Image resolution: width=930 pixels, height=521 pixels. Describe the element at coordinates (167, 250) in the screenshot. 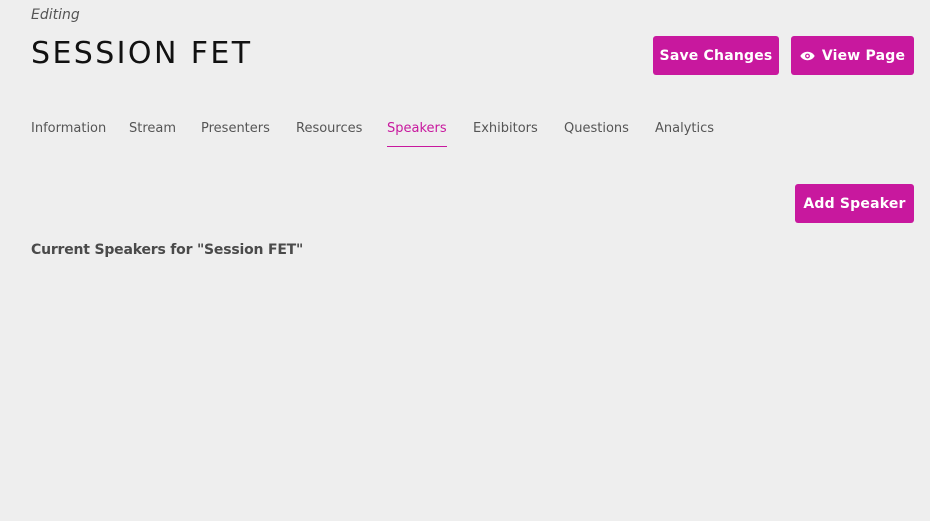

I see `current-speakers-heading: Current Speakers for "Session FET"` at that location.